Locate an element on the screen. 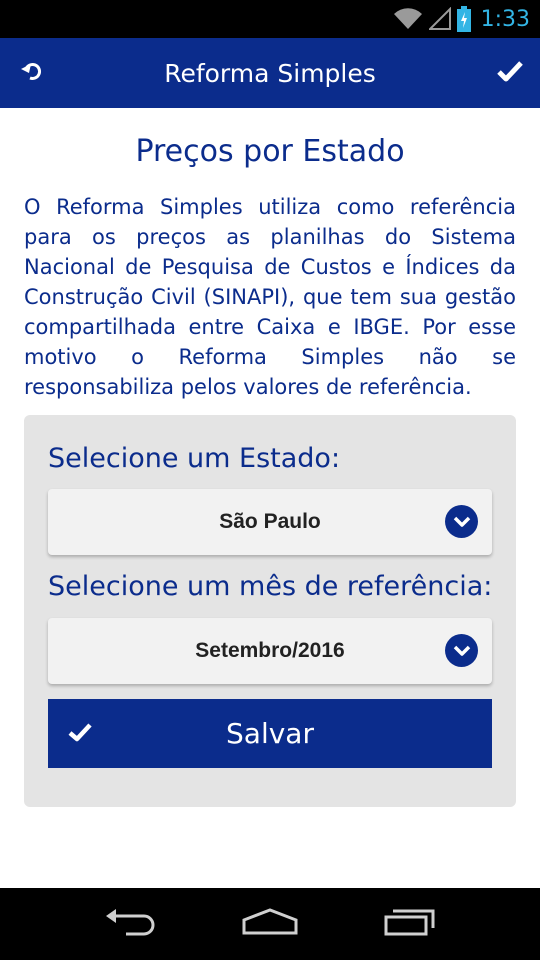 This screenshot has width=540, height=960. page-title: Preços por Estado is located at coordinates (270, 151).